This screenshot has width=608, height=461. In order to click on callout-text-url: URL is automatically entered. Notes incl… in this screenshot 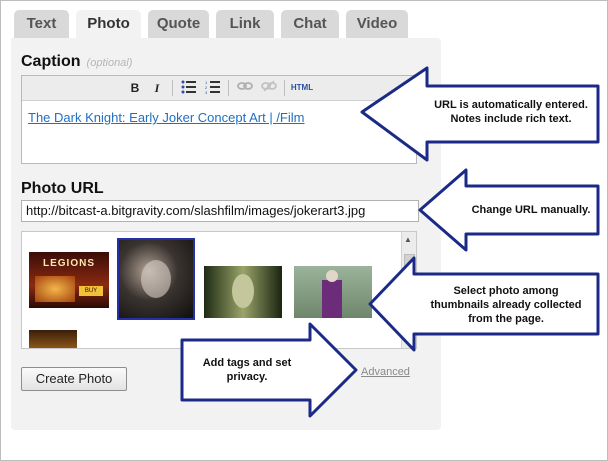, I will do `click(511, 112)`.